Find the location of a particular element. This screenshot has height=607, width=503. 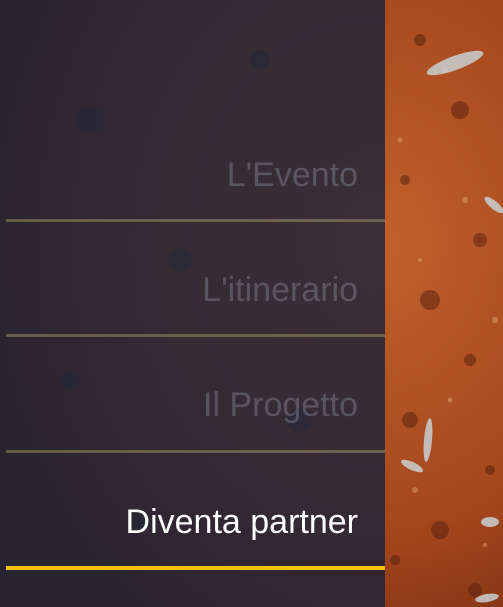

active-item-underline is located at coordinates (195, 568).